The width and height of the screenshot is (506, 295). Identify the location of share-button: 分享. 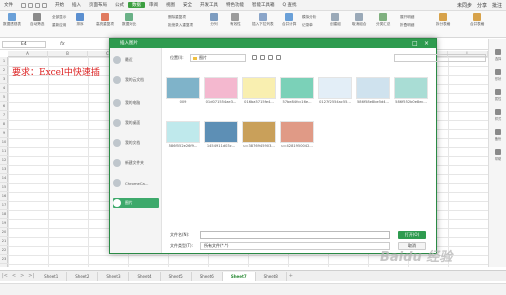
(482, 5).